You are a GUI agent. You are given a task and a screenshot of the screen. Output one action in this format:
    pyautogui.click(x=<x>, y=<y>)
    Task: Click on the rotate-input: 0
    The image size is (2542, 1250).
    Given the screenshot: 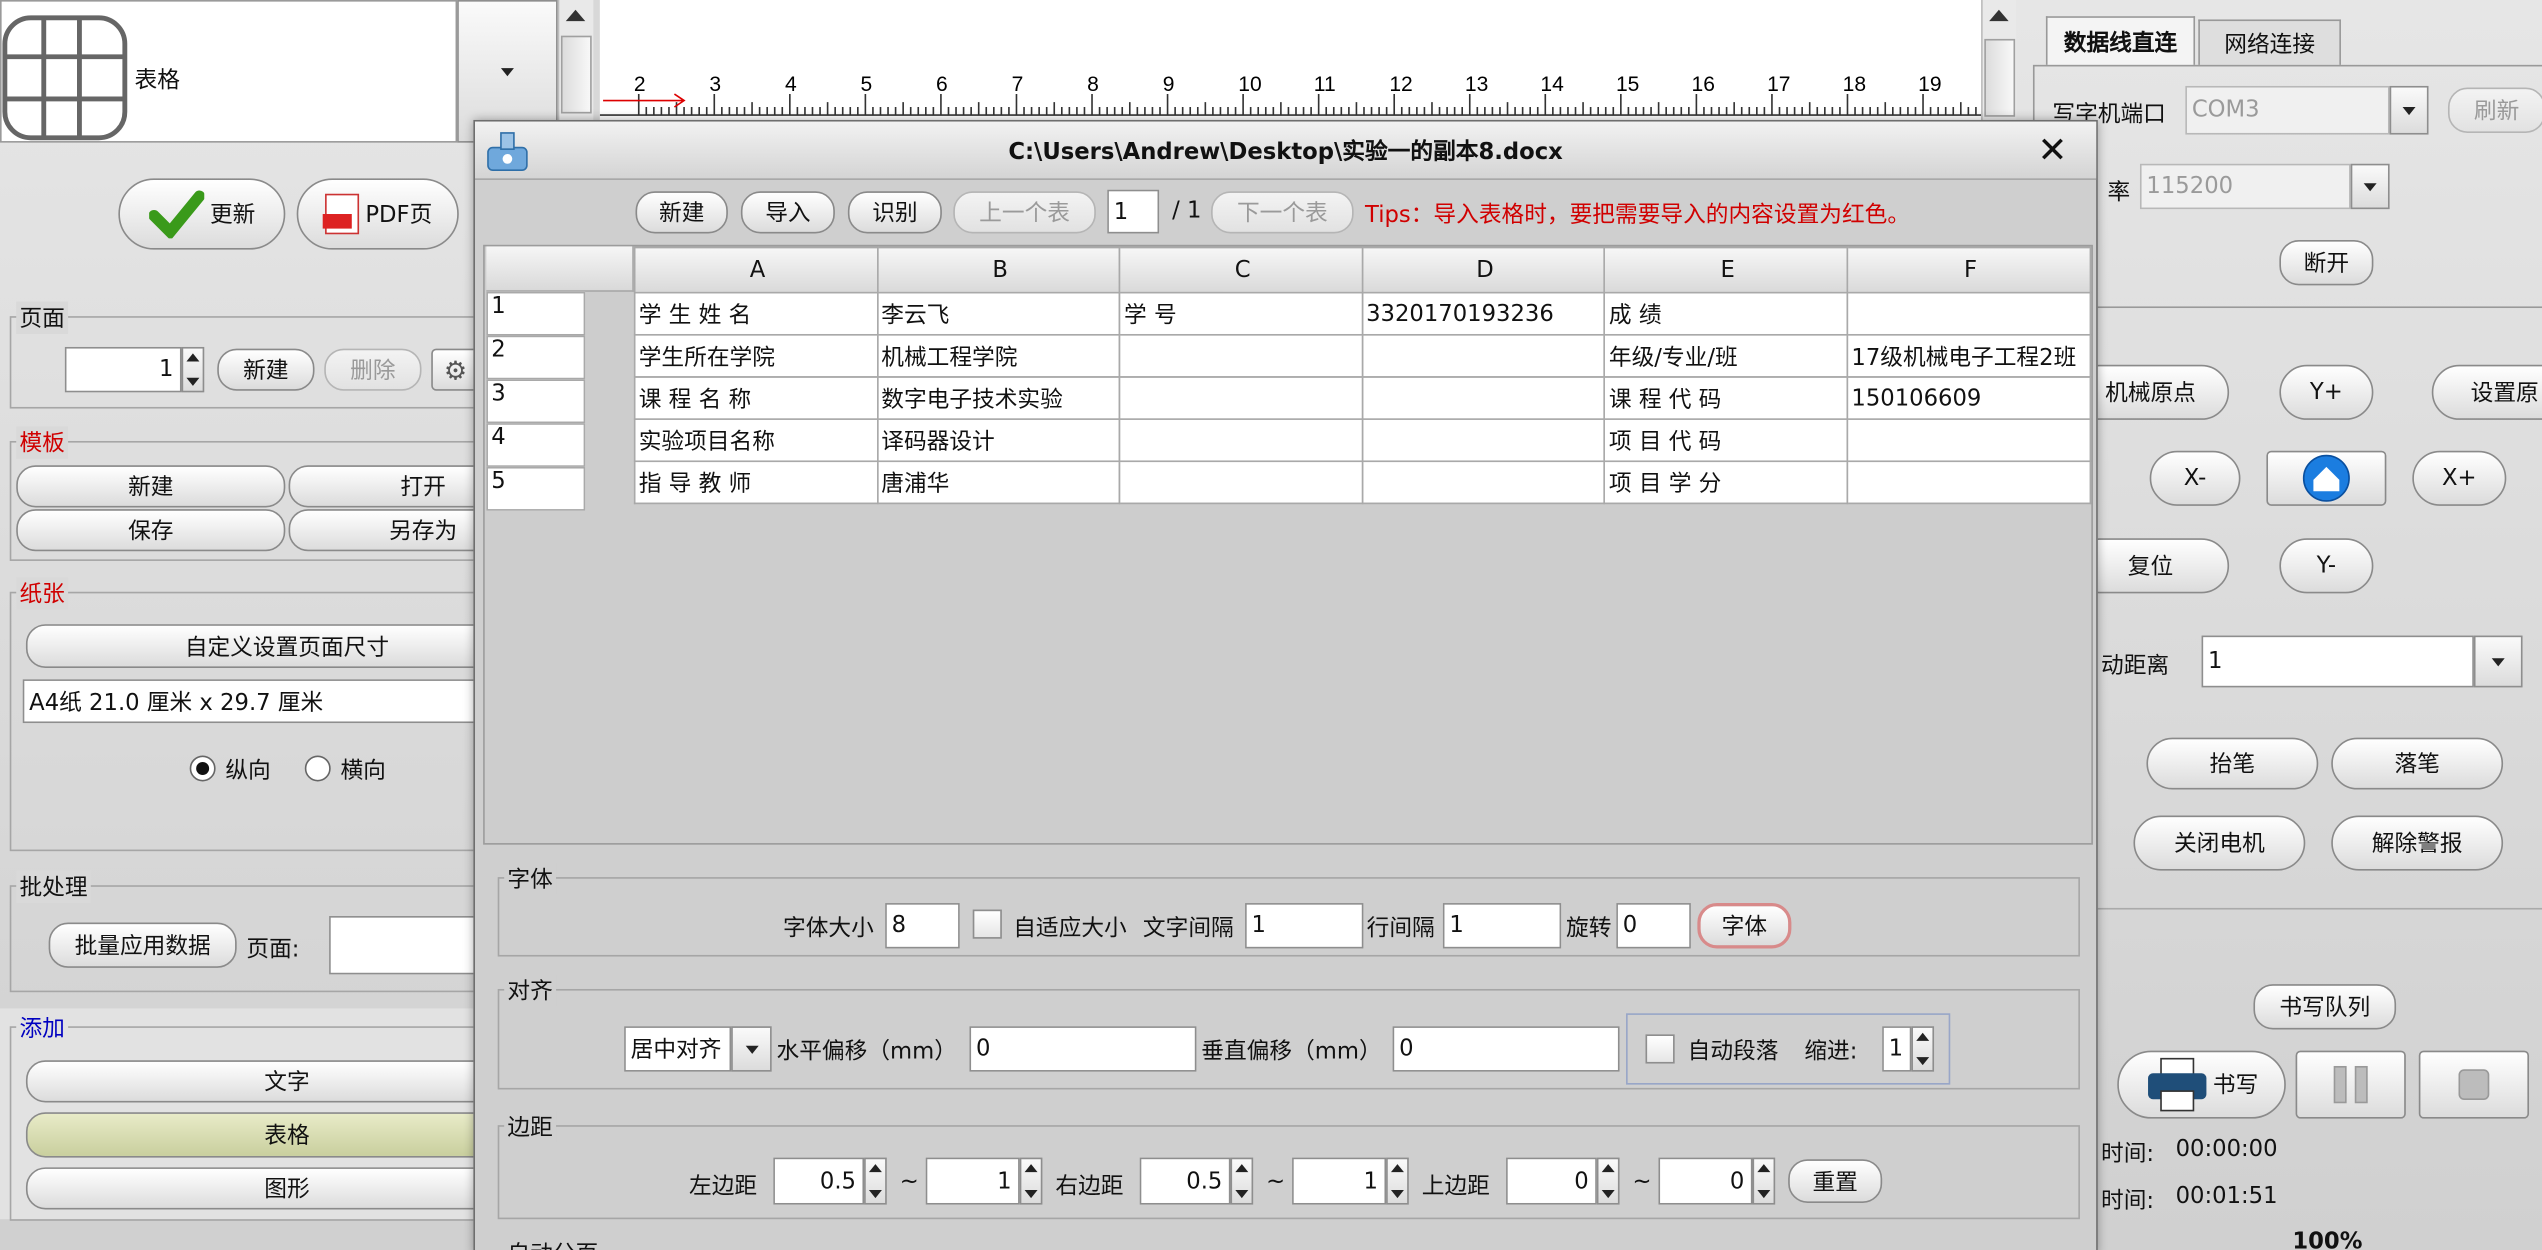 What is the action you would take?
    pyautogui.click(x=1653, y=926)
    